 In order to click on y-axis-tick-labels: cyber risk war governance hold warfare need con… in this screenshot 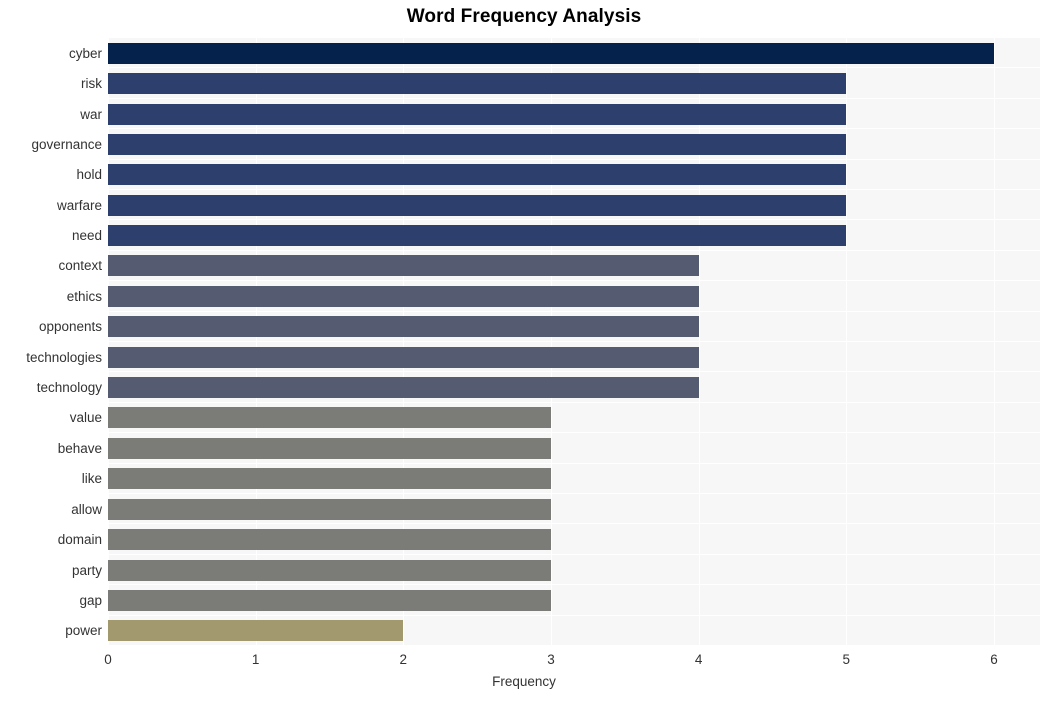, I will do `click(51, 341)`.